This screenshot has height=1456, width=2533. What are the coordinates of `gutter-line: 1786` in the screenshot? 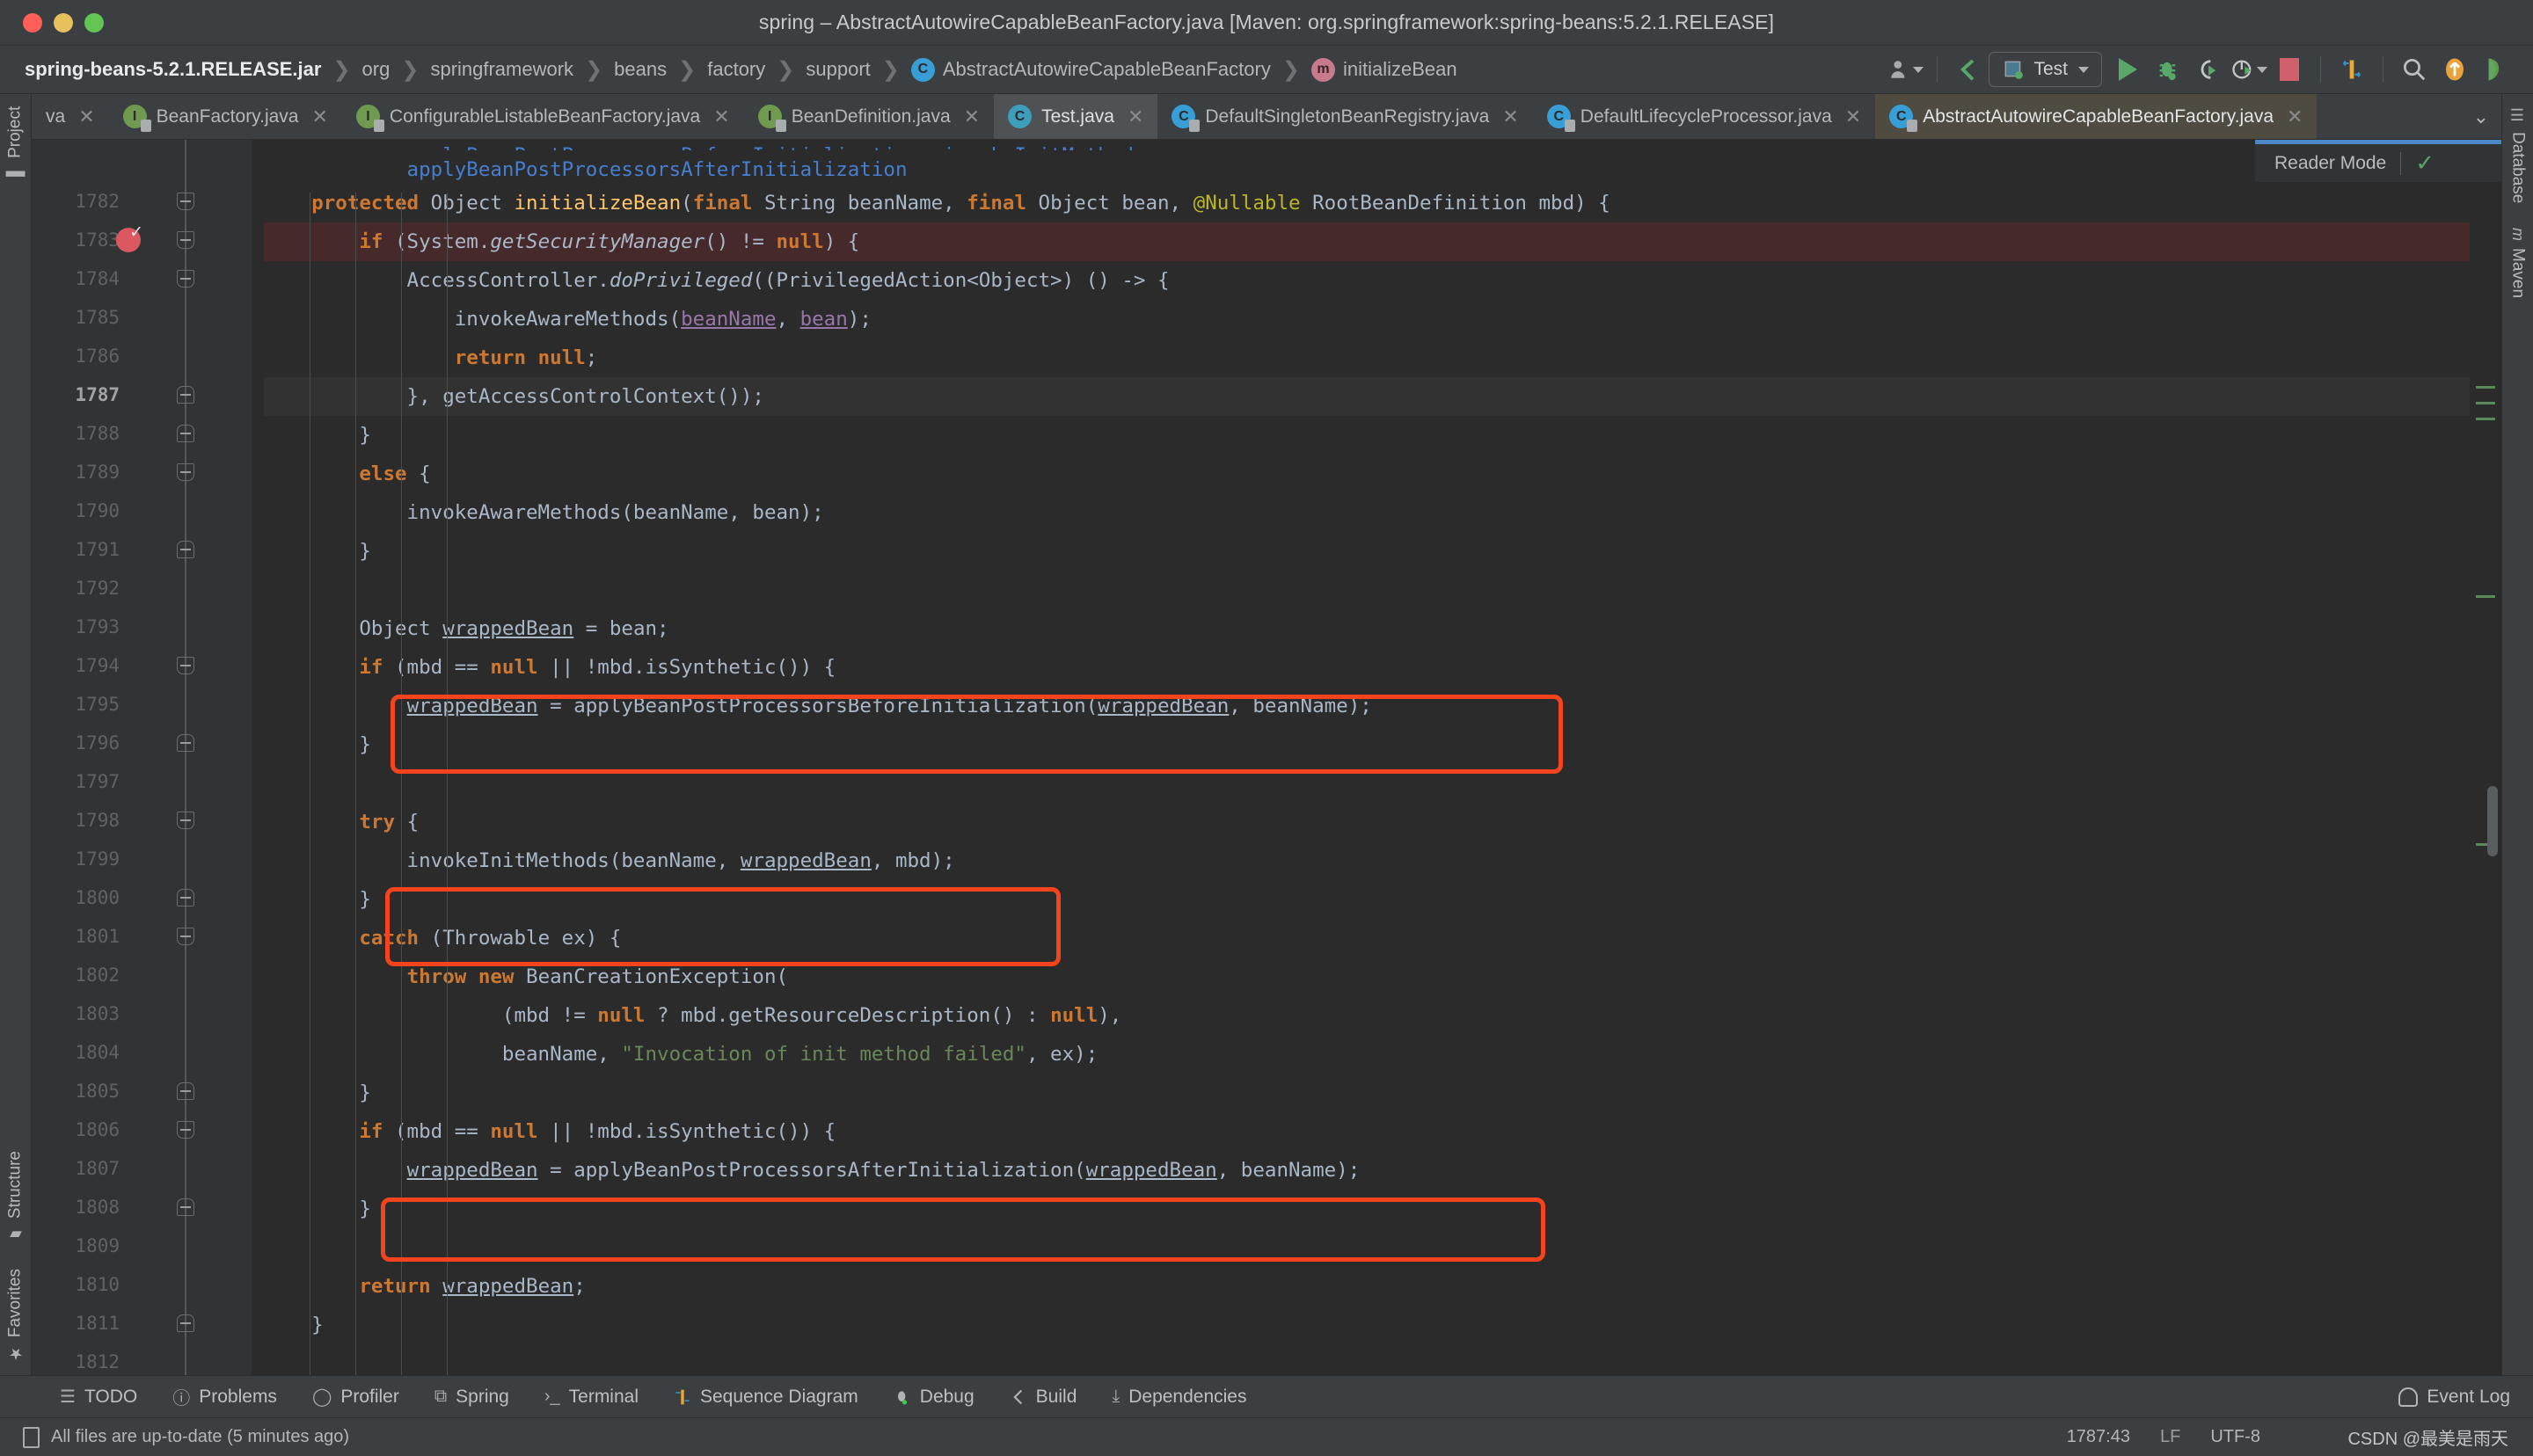 It's located at (142, 356).